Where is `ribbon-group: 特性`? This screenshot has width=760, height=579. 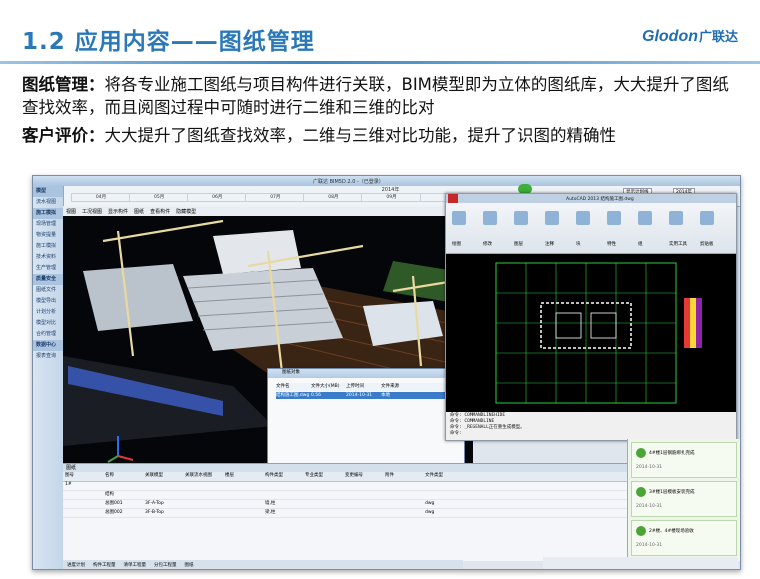
ribbon-group: 特性 is located at coordinates (611, 244).